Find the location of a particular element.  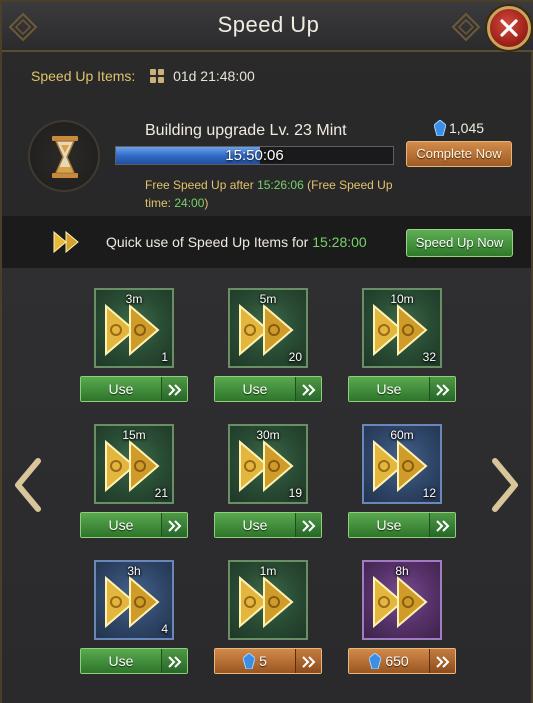

buy-price-value: 5 is located at coordinates (263, 661).